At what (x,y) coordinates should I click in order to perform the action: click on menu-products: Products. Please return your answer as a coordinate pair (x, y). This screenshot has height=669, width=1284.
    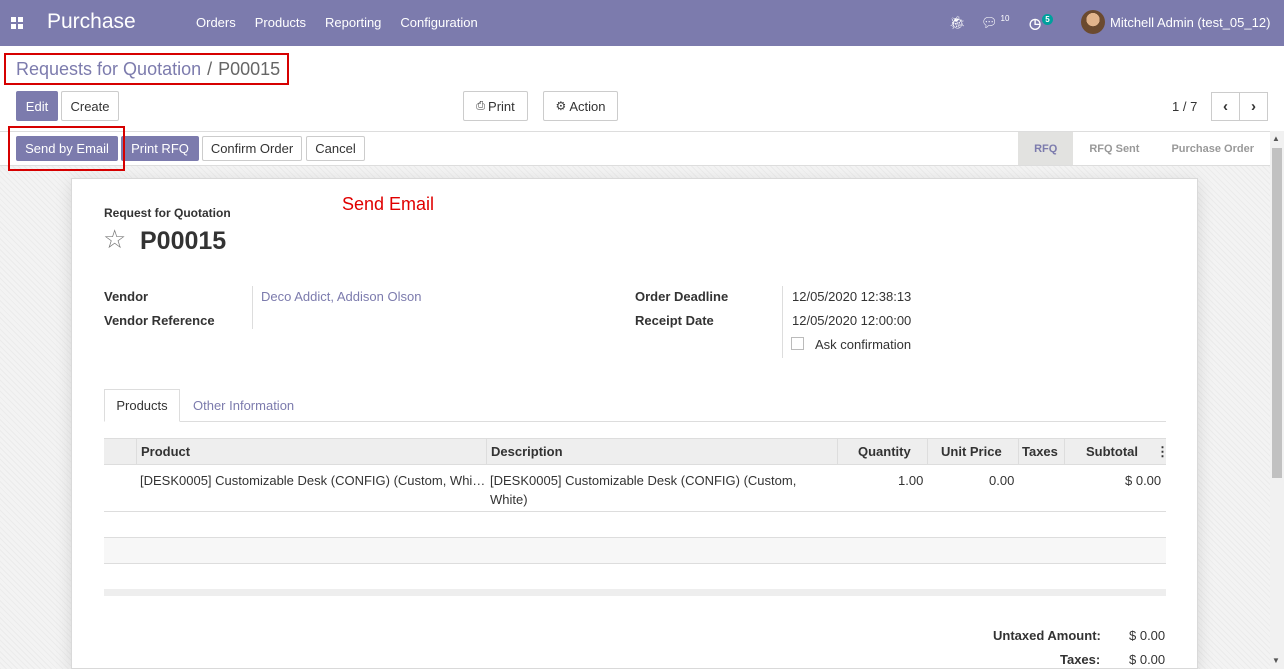
    Looking at the image, I should click on (280, 22).